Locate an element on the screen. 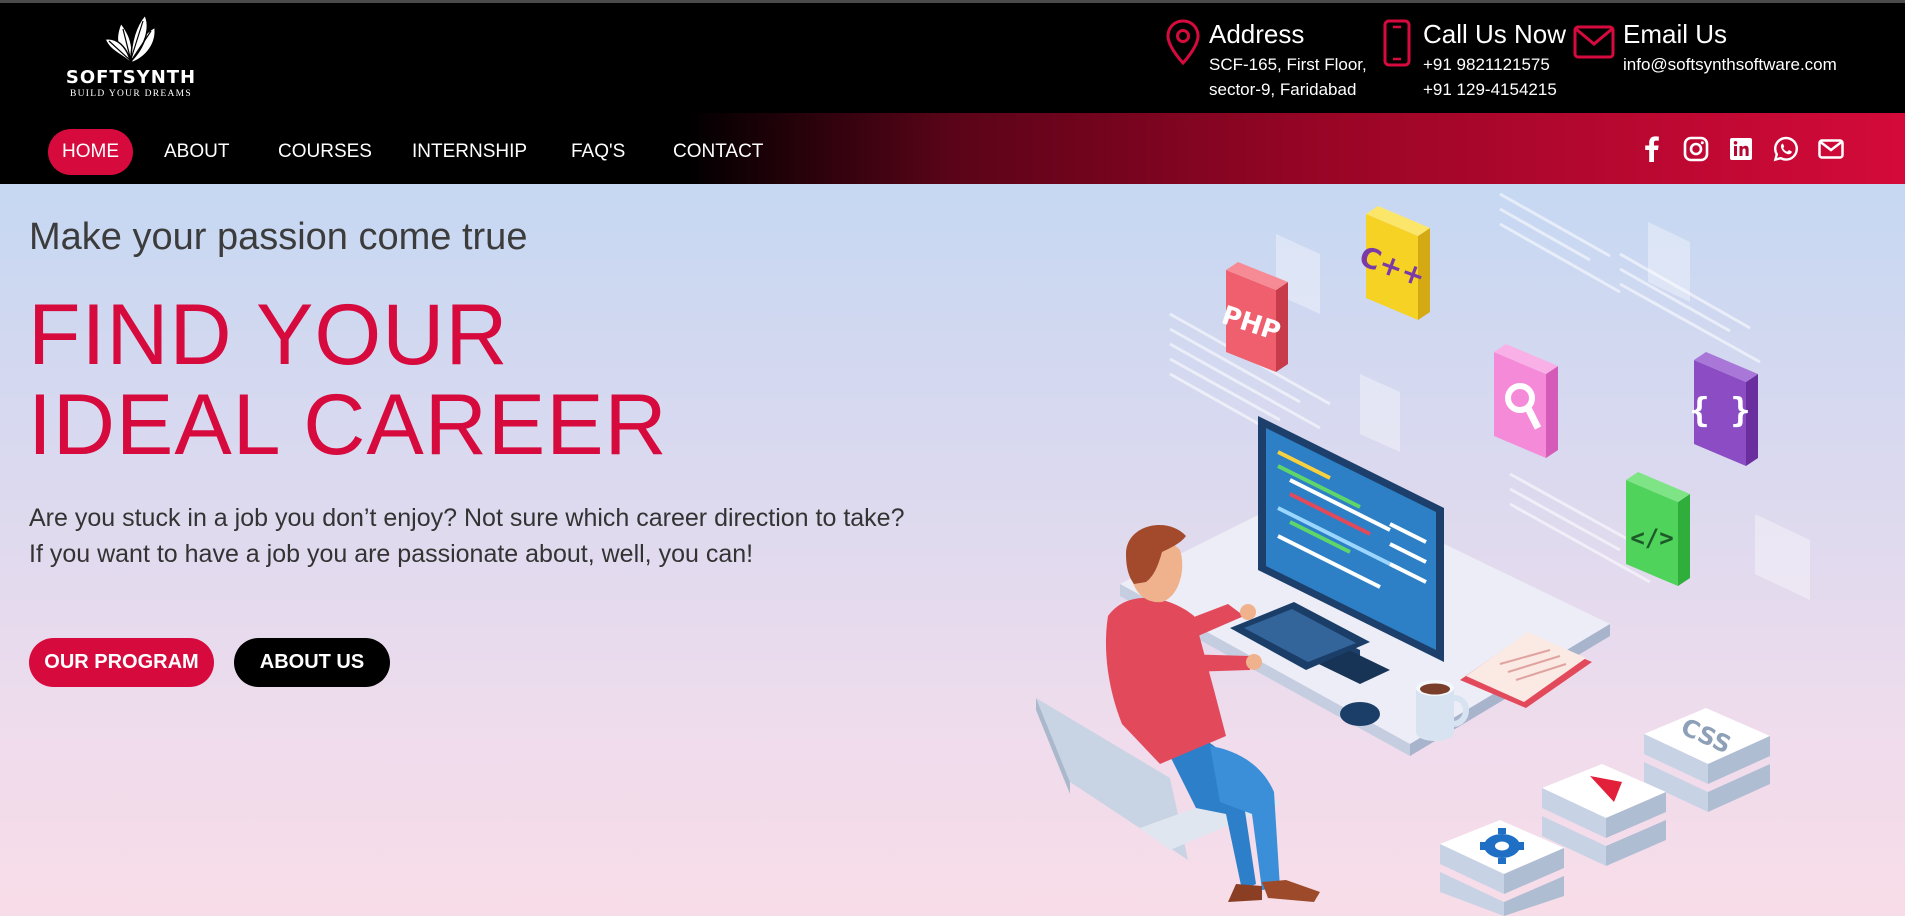 The width and height of the screenshot is (1905, 916). nav-internship: INTERNSHIP is located at coordinates (469, 152).